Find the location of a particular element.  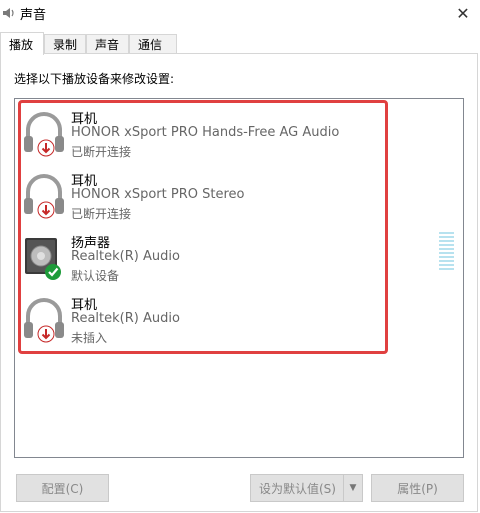

properties-button: 属性(P) is located at coordinates (417, 488).